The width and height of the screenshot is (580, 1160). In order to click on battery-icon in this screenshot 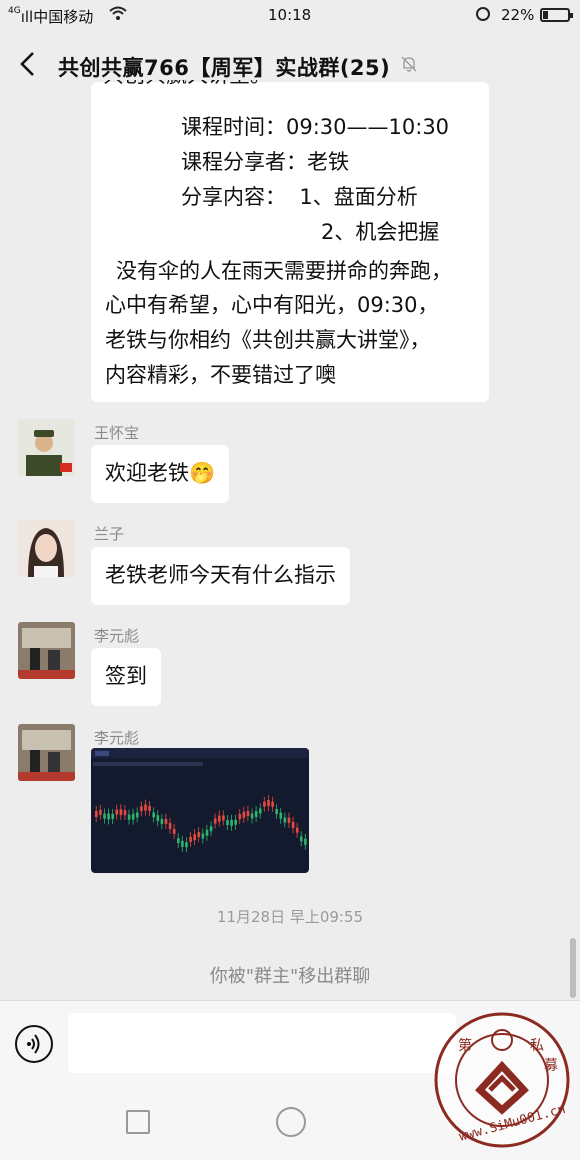, I will do `click(556, 15)`.